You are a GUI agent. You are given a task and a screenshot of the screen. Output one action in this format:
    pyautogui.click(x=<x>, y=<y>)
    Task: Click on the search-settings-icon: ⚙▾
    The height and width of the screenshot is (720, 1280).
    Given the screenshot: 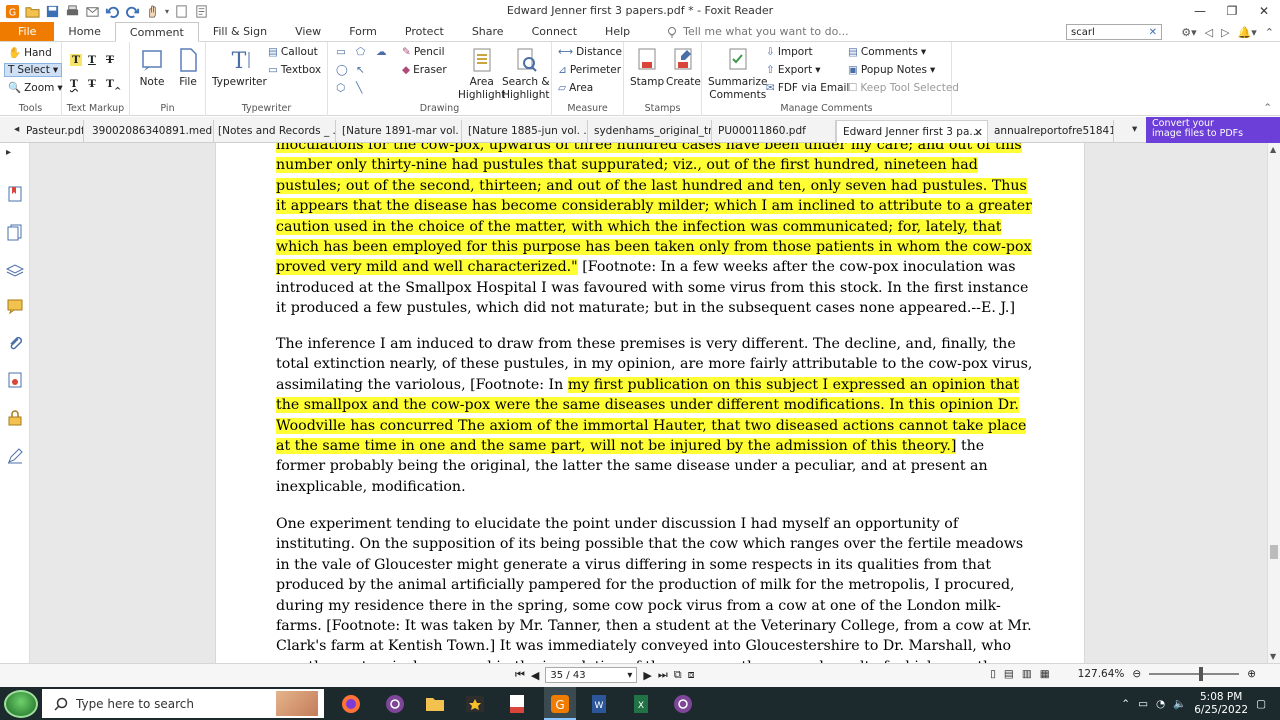 What is the action you would take?
    pyautogui.click(x=1188, y=32)
    